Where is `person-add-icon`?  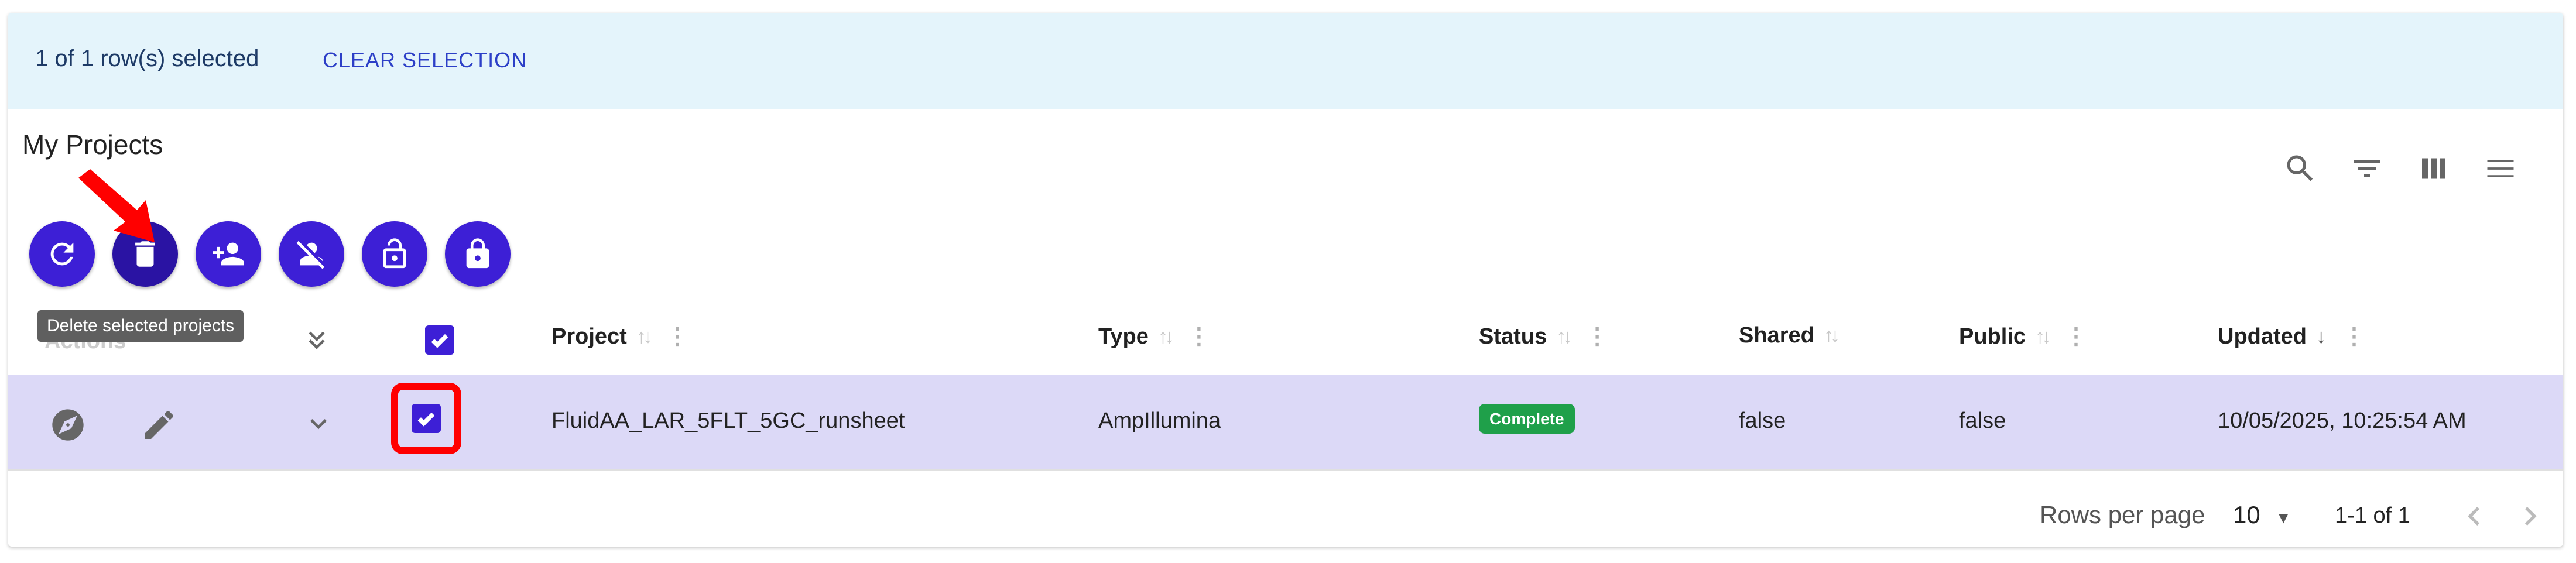
person-add-icon is located at coordinates (228, 254).